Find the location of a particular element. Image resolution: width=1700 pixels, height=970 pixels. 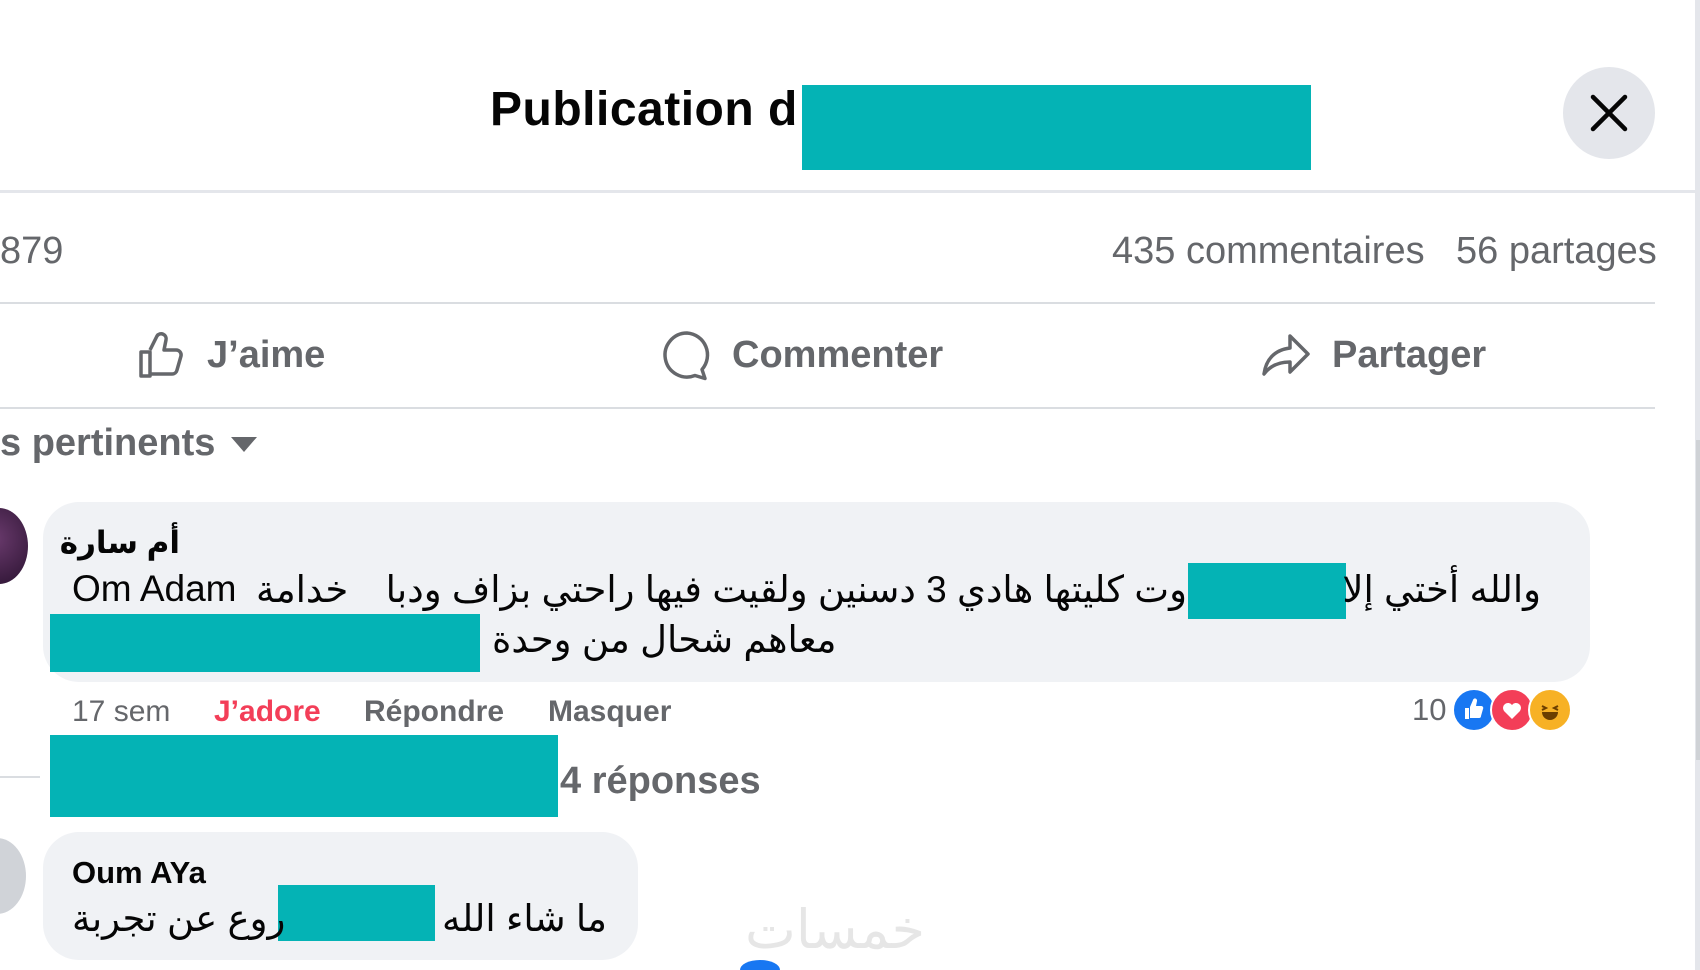

caret-down-icon is located at coordinates (244, 444).